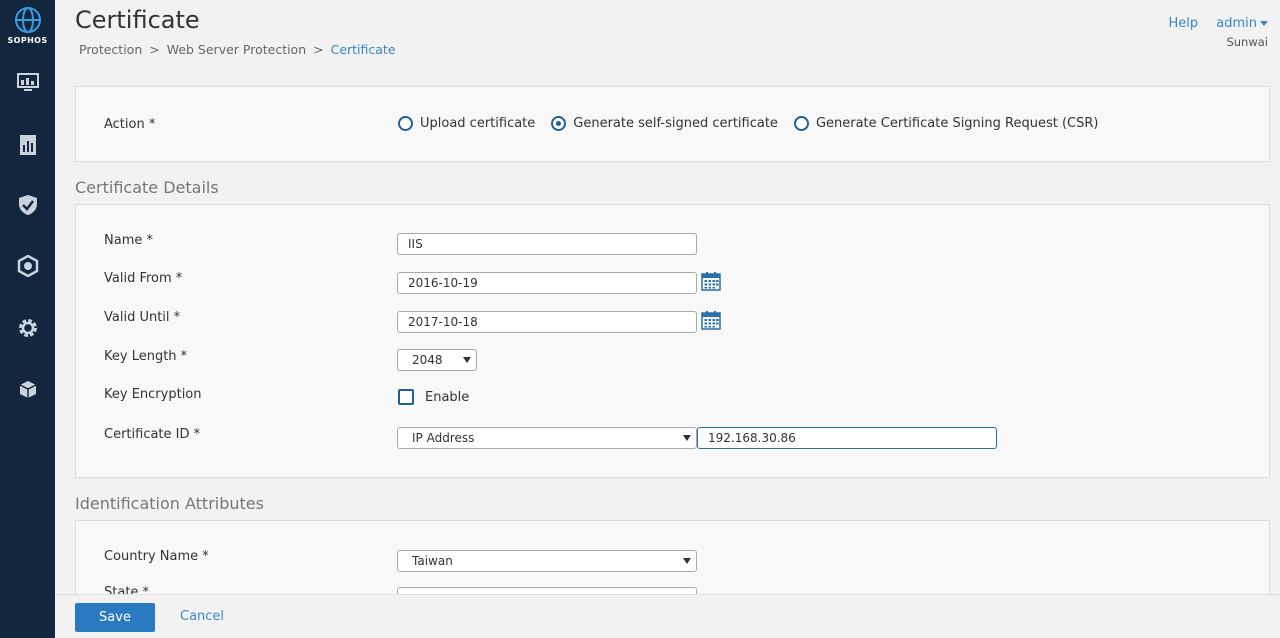 The image size is (1280, 638). I want to click on save-button: Save, so click(115, 617).